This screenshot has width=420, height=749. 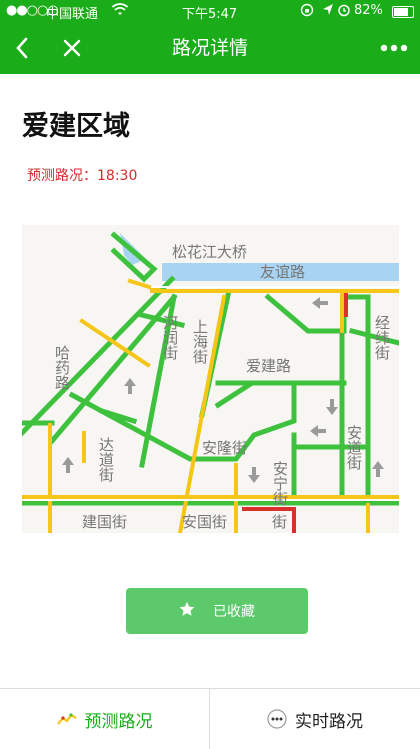 I want to click on status-bar: ●●○○○ 中国联通 下午5:47 82%, so click(x=210, y=11).